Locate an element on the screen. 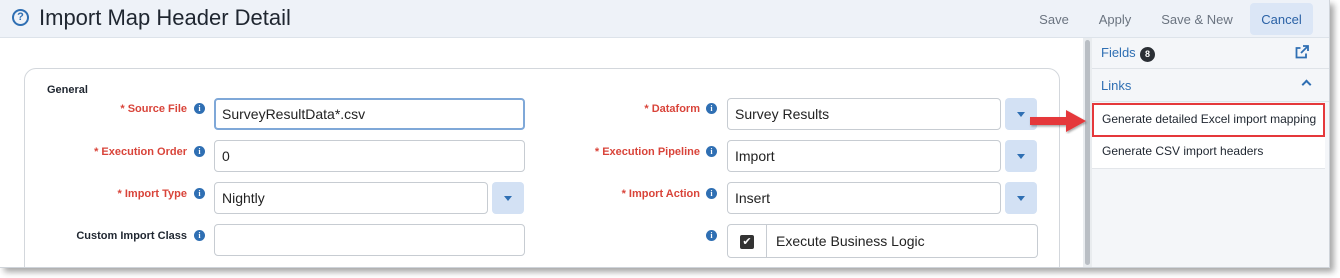 Image resolution: width=1340 pixels, height=278 pixels. save-and-new-button: Save & New is located at coordinates (1197, 19).